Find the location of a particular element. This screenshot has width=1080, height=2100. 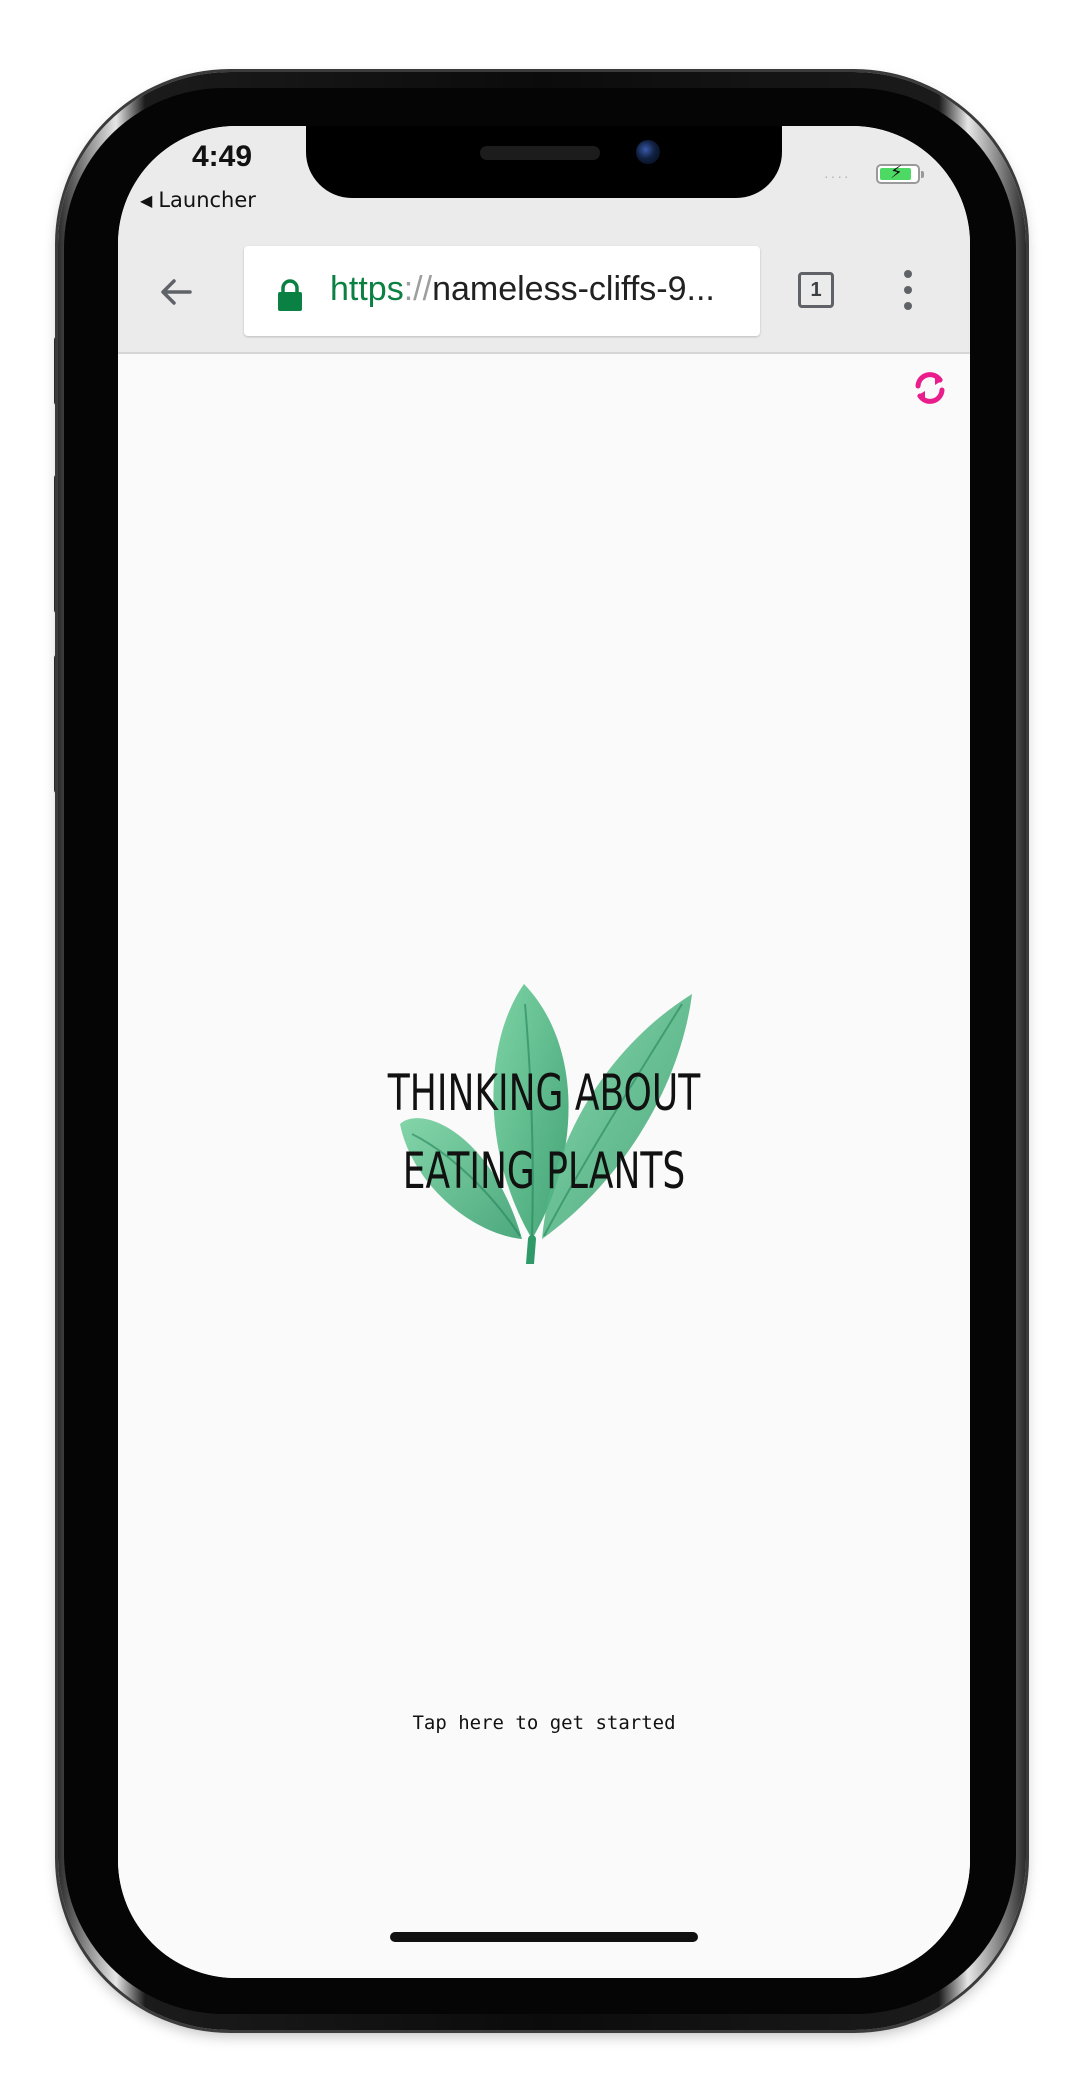

speaker-grille is located at coordinates (540, 153).